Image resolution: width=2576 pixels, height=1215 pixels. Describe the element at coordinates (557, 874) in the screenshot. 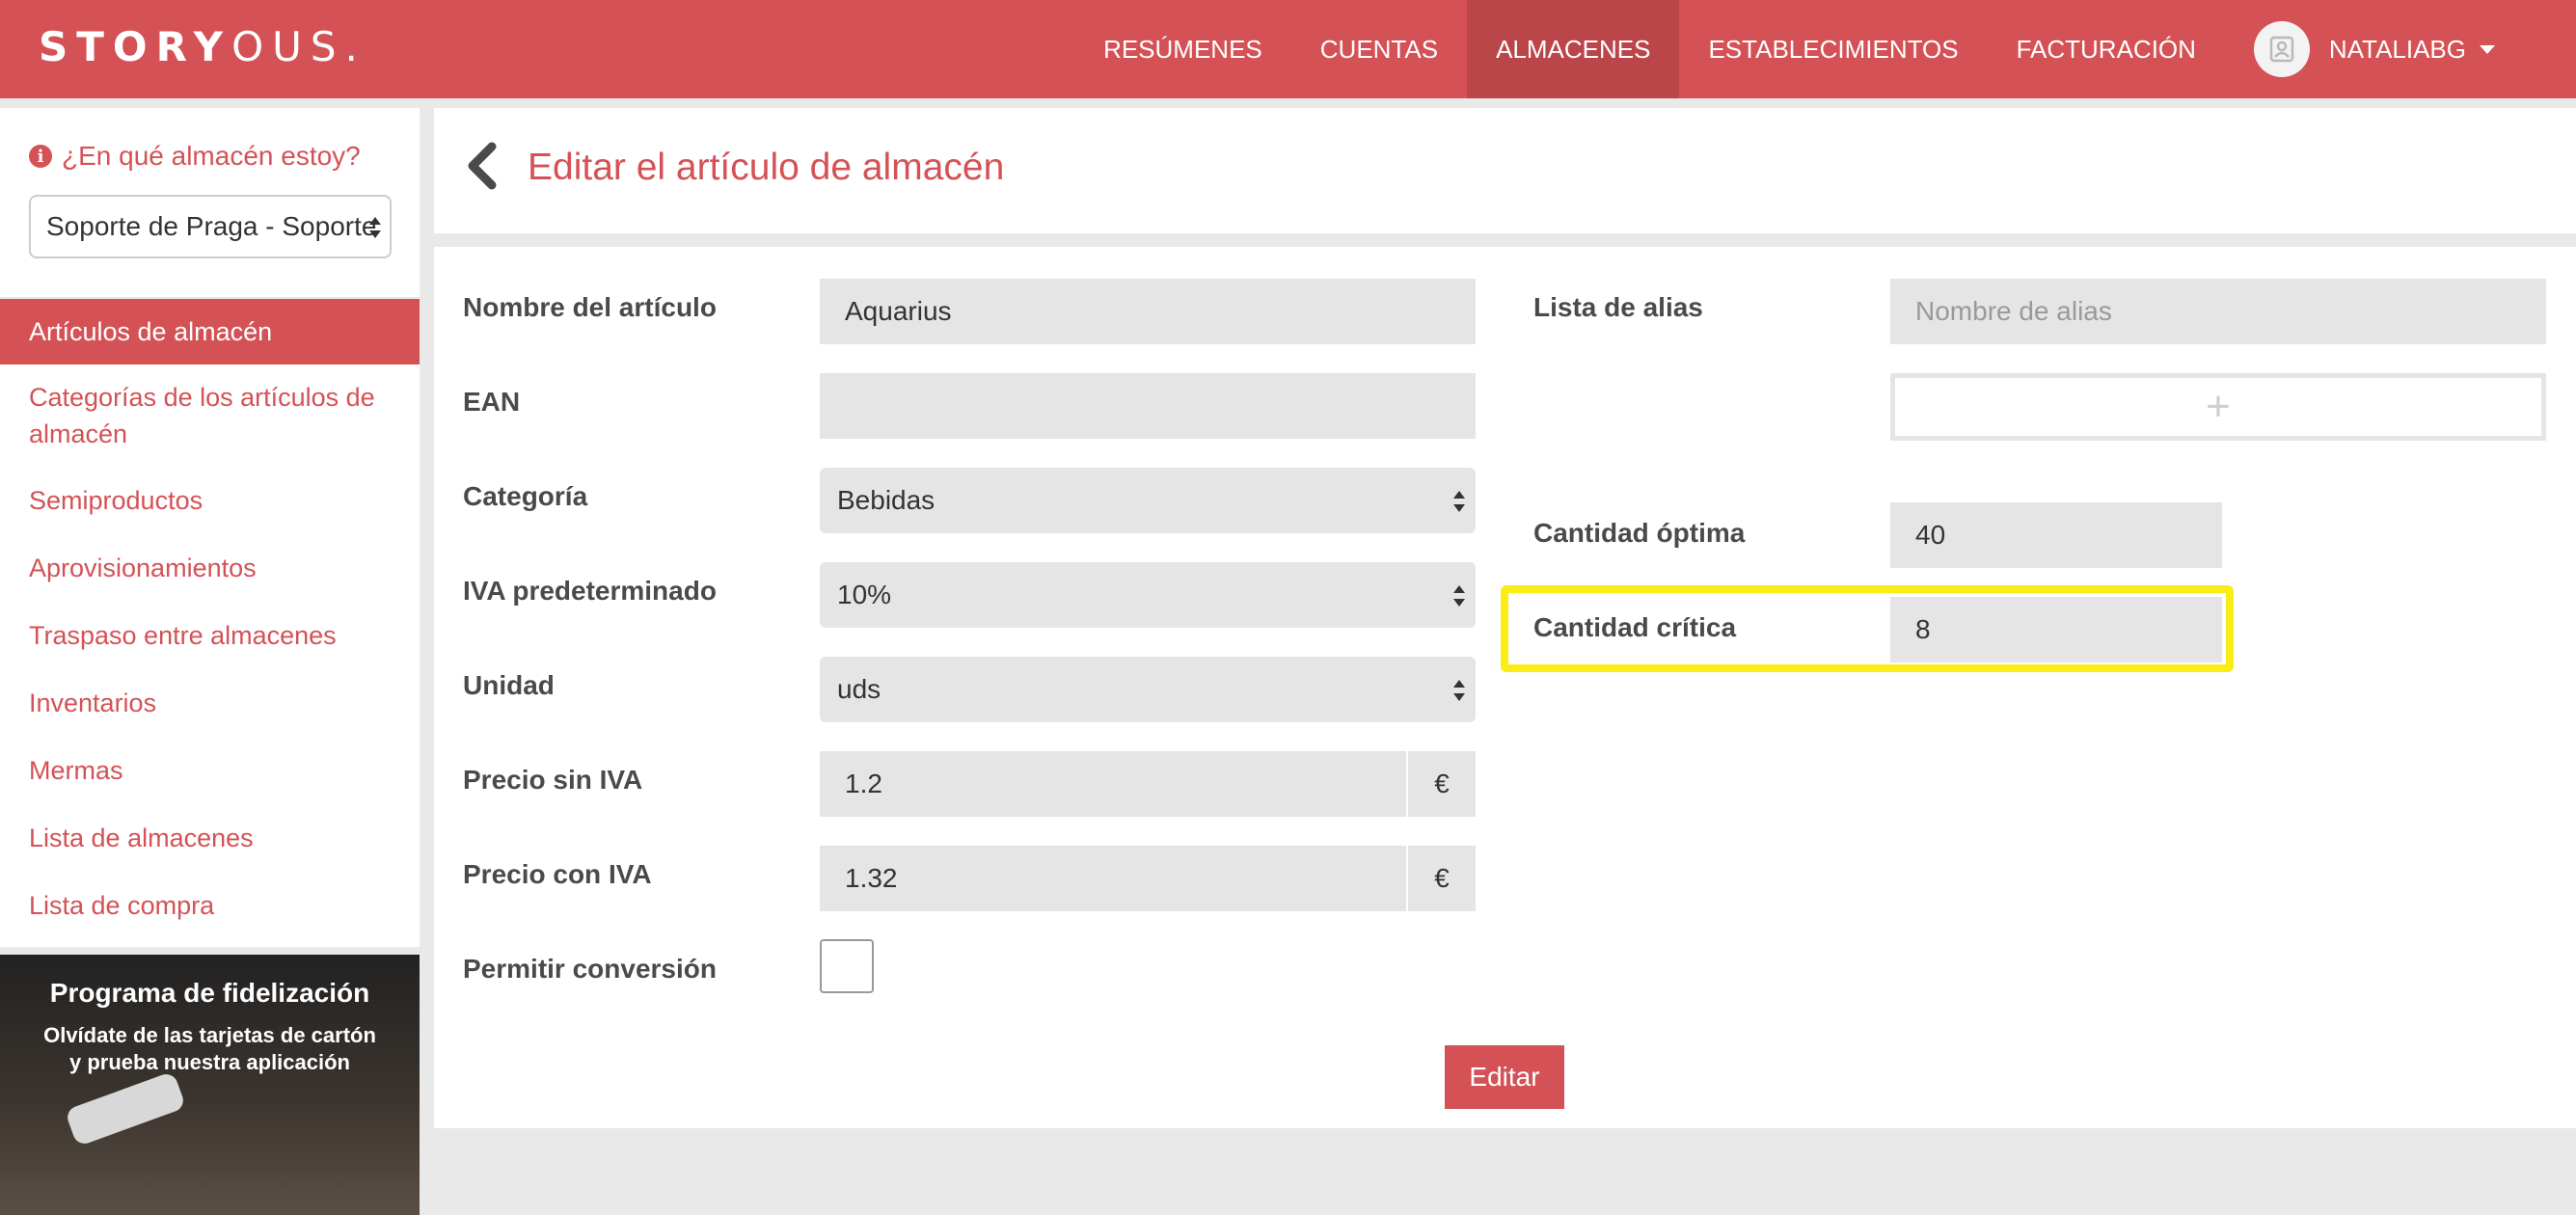

I see `precio-con-iva-label: Precio con IVA` at that location.